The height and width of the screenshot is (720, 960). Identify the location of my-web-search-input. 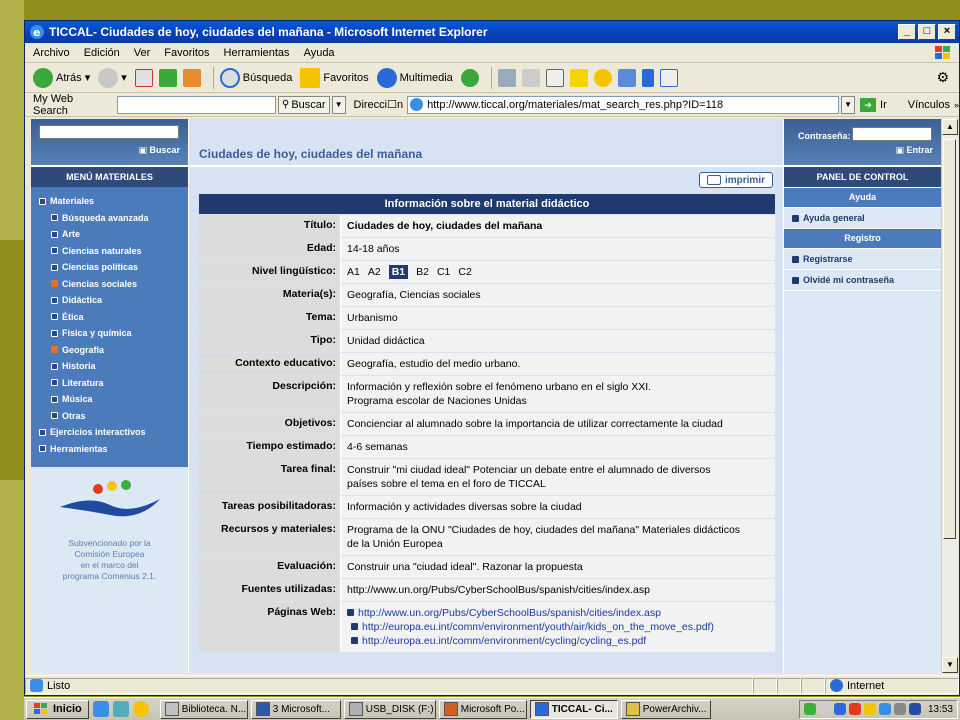
(196, 104).